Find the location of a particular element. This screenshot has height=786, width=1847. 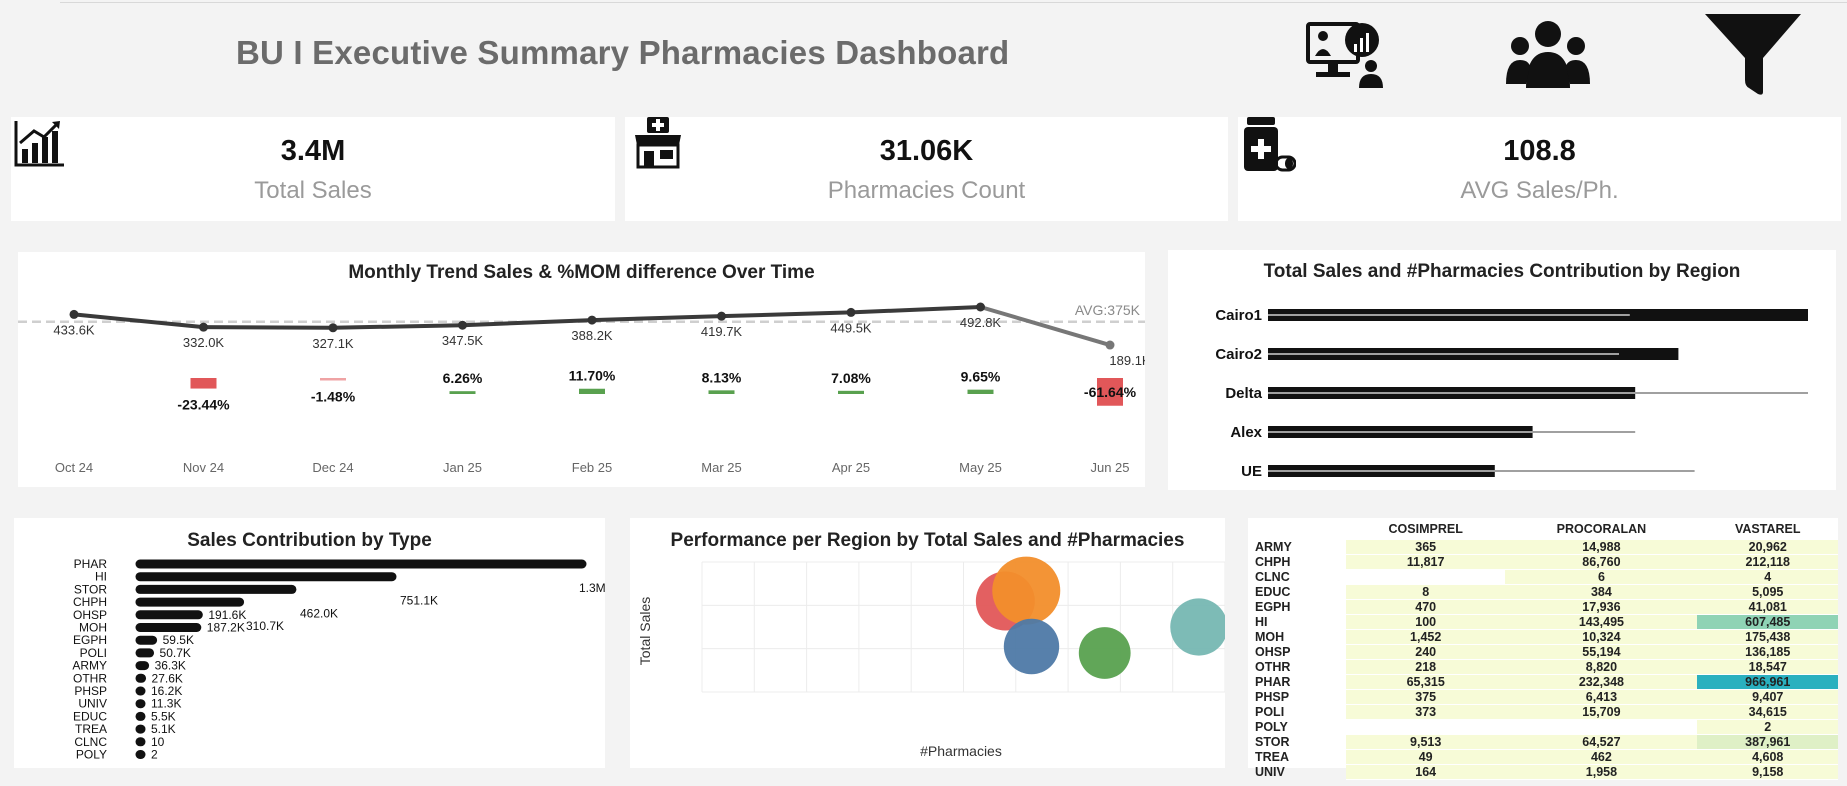

heatmap-cell: 4,608 is located at coordinates (1767, 757).